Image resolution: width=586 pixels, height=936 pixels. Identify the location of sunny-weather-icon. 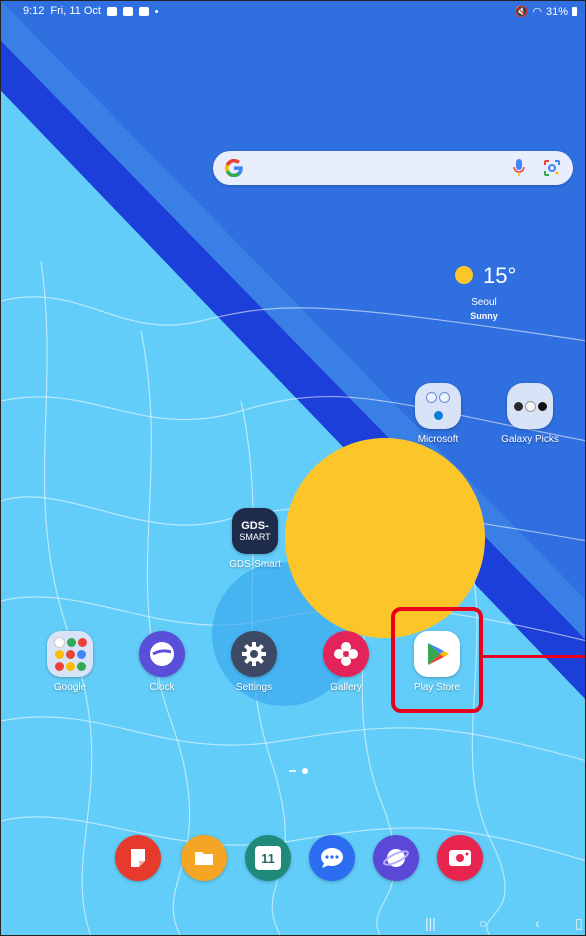
(464, 275).